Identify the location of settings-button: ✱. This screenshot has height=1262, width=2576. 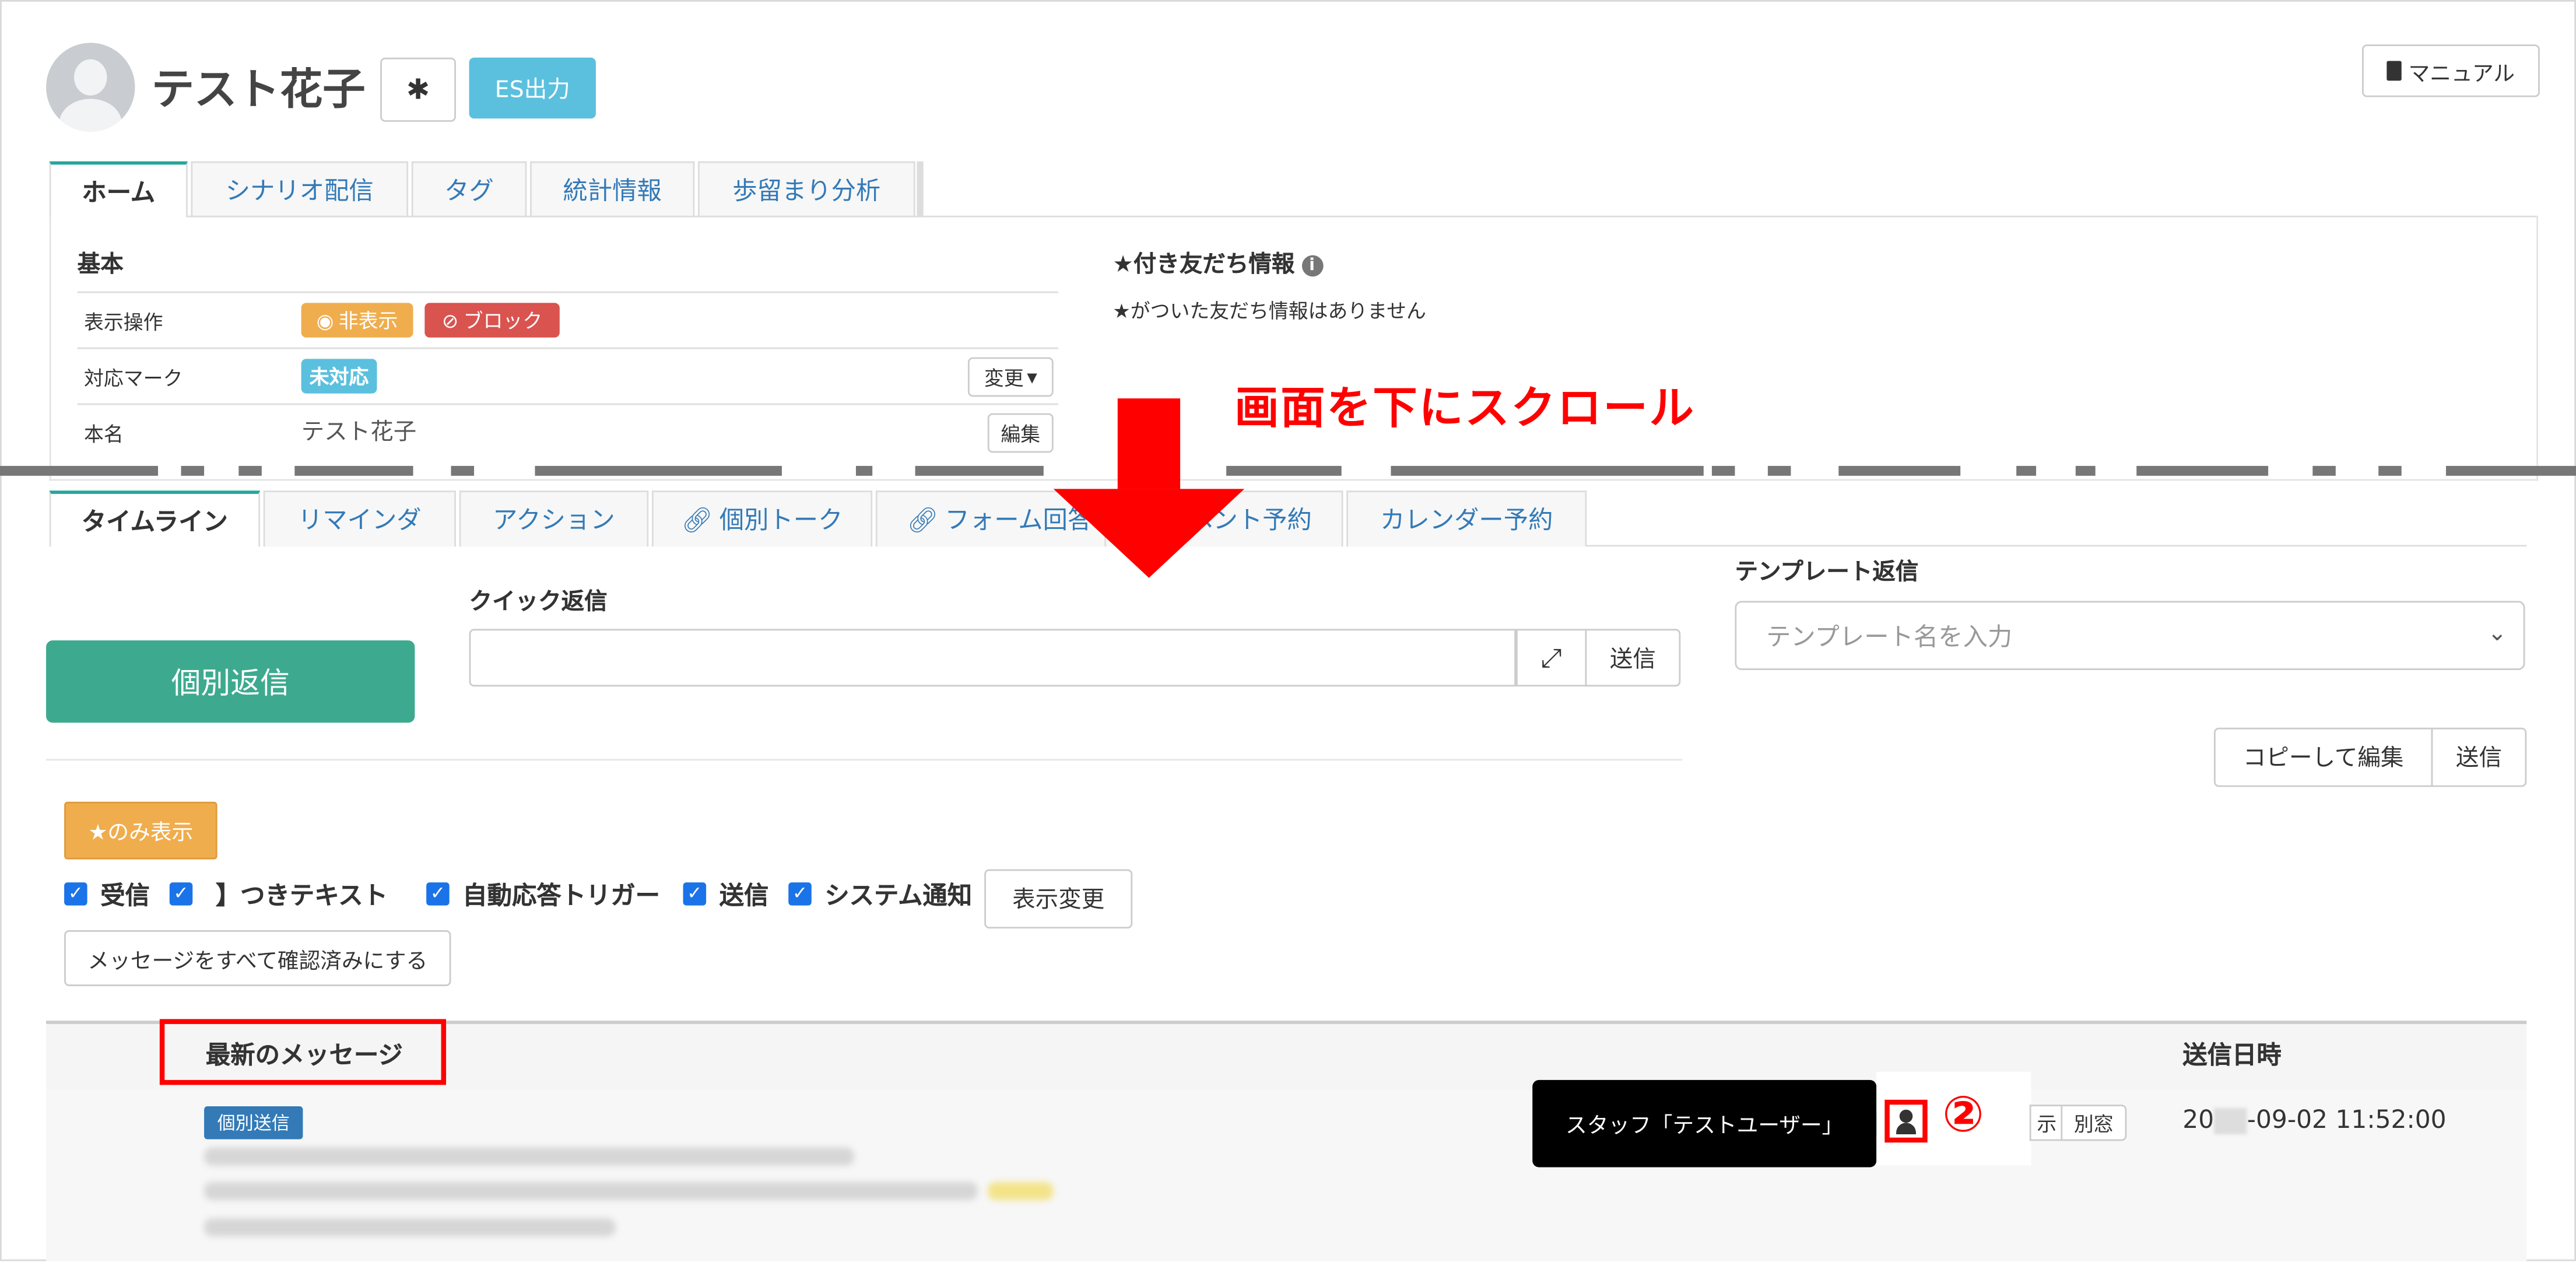
(418, 89).